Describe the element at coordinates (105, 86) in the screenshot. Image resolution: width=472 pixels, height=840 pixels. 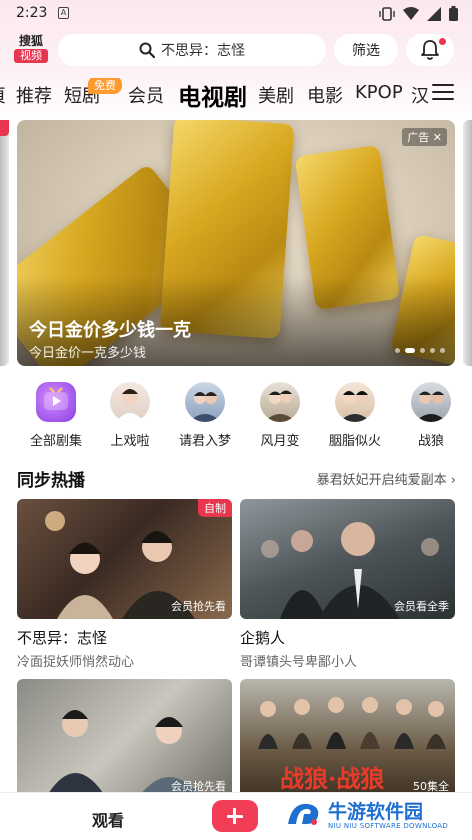
I see `free-badge: 免费` at that location.